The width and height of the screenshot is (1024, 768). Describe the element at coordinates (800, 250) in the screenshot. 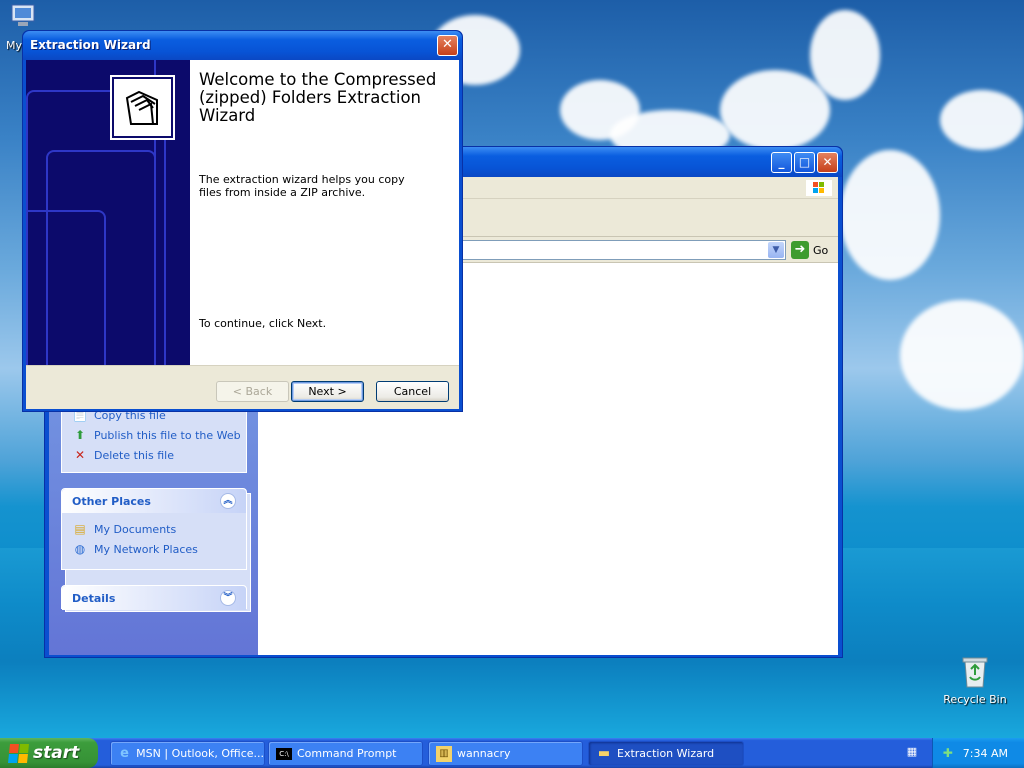

I see `go-arrow-icon: ➜` at that location.